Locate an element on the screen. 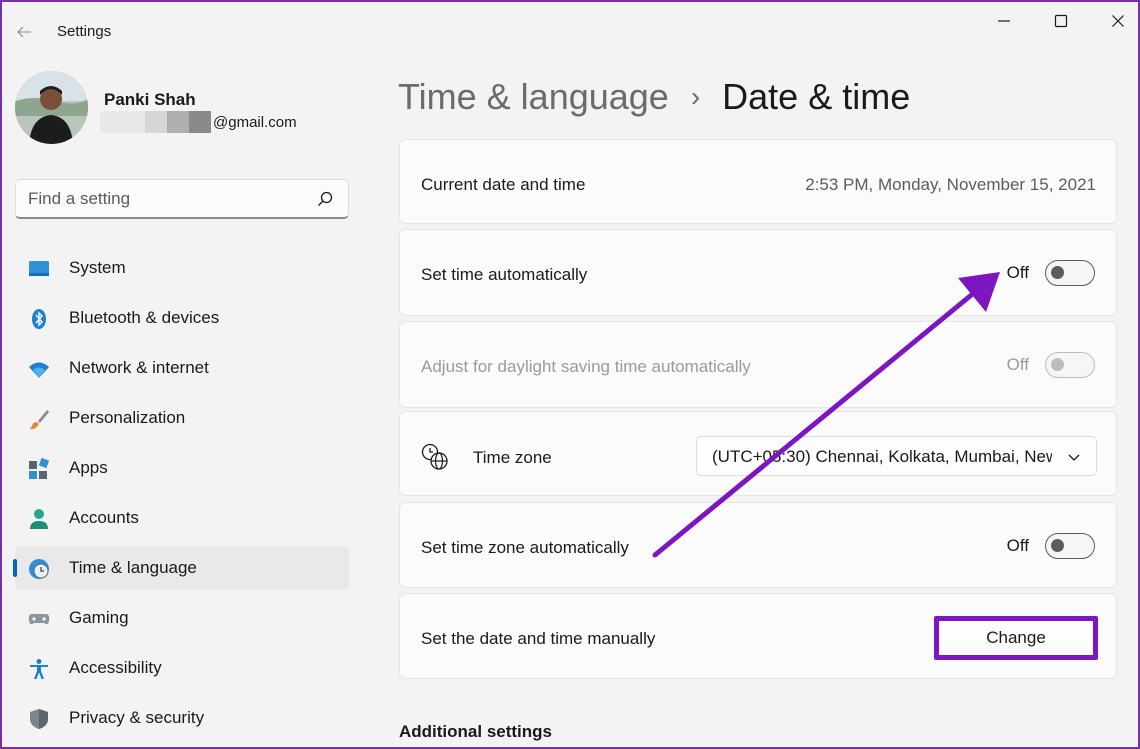 The height and width of the screenshot is (749, 1140). close-button is located at coordinates (1118, 21).